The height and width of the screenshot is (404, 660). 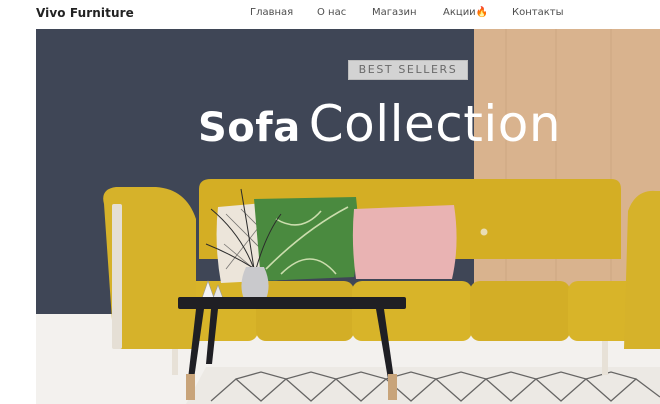 I want to click on hero-title: Sofa Collection, so click(x=379, y=124).